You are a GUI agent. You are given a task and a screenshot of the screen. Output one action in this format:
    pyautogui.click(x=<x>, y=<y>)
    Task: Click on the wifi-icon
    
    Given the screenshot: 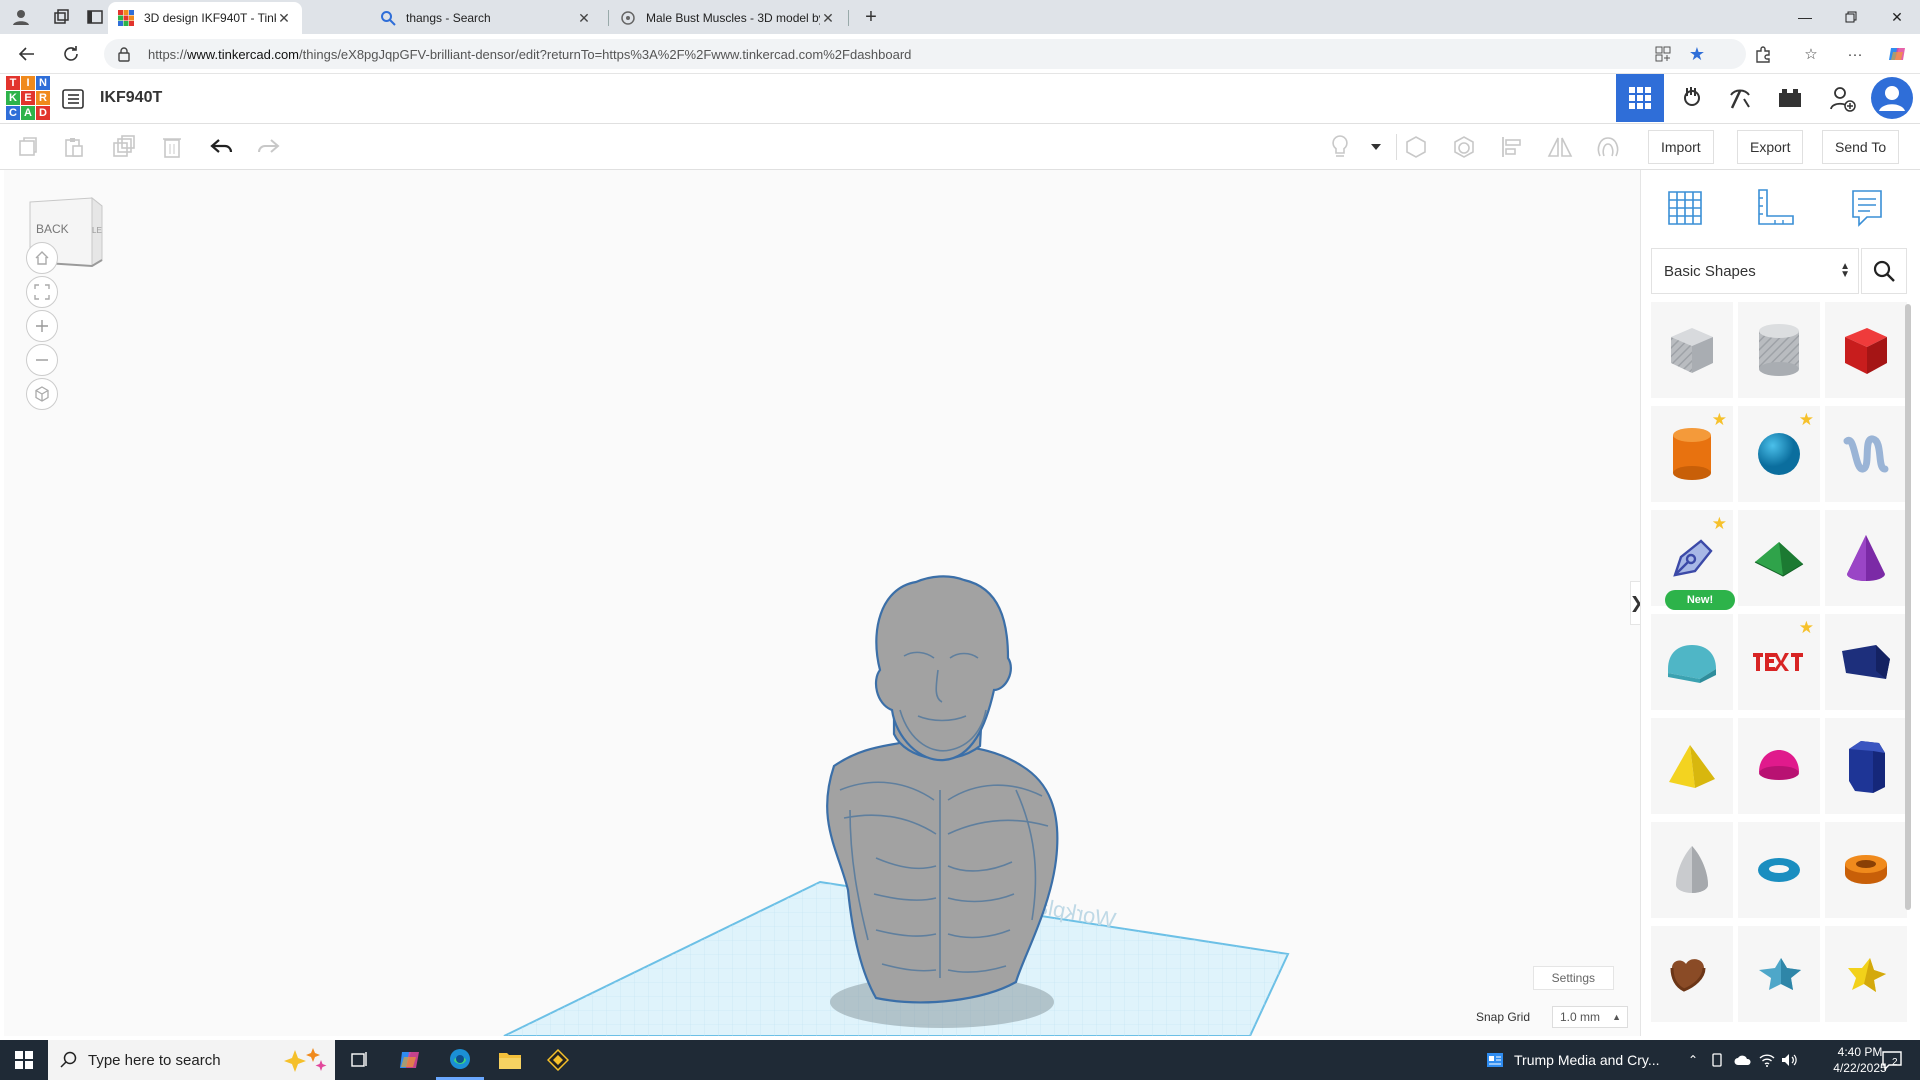 What is the action you would take?
    pyautogui.click(x=1767, y=1060)
    